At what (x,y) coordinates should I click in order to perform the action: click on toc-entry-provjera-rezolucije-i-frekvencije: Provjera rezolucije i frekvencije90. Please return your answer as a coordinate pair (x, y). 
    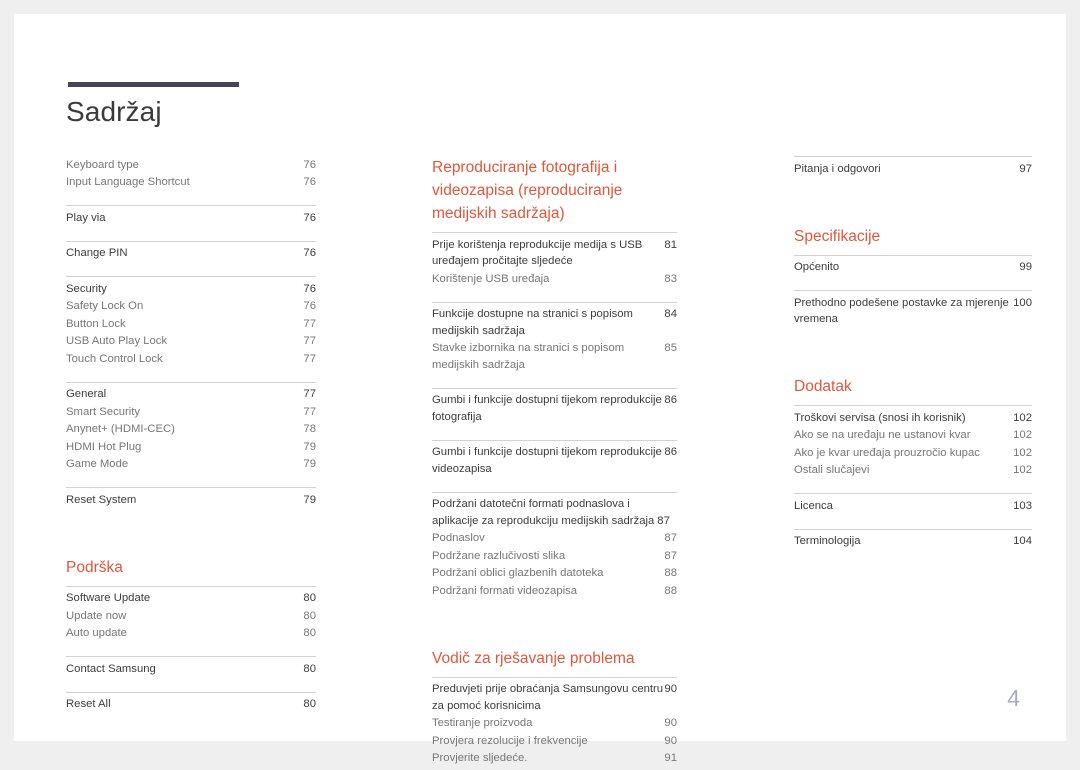
    Looking at the image, I should click on (554, 741).